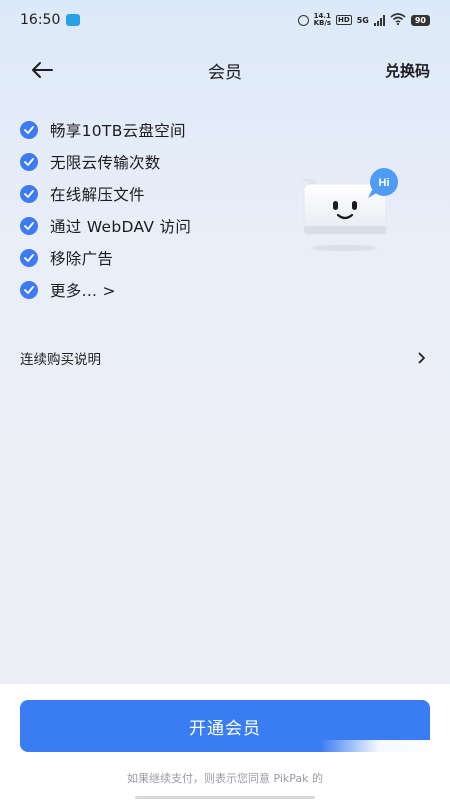 This screenshot has height=800, width=450. Describe the element at coordinates (420, 20) in the screenshot. I see `battery-icon: 90` at that location.